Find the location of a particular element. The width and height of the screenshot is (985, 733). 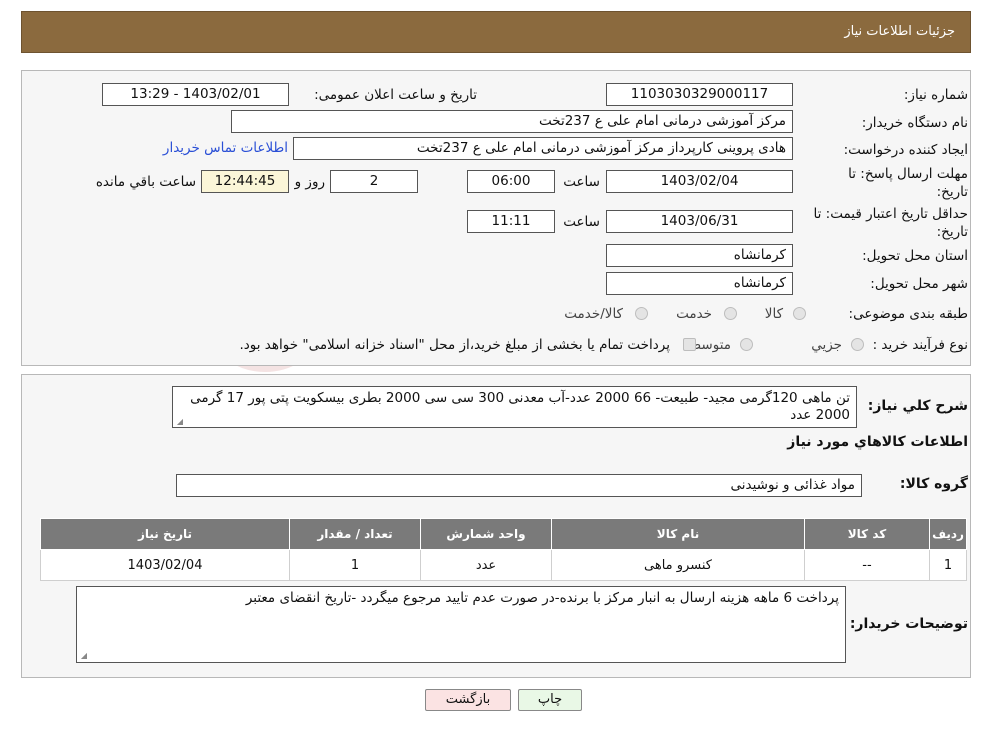

deadline-time-field: 06:00 is located at coordinates (511, 181).